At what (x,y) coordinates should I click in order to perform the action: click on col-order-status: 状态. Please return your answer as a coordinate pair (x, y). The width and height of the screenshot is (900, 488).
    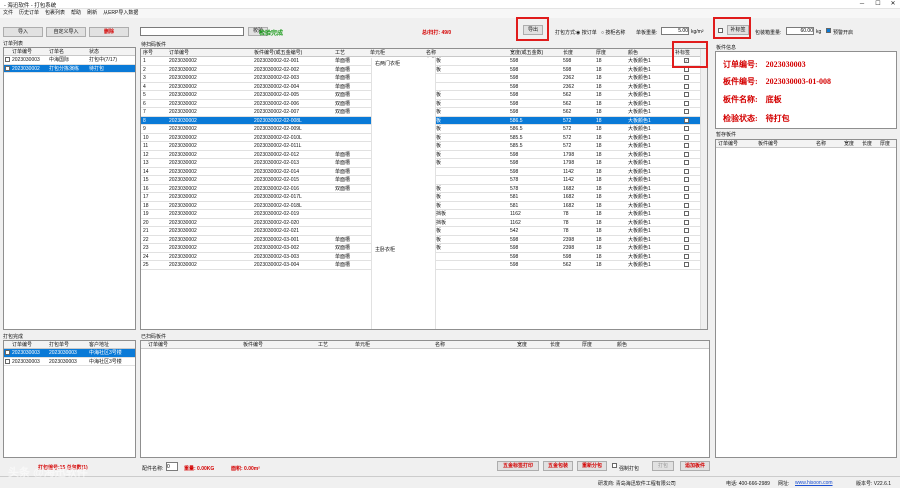
    Looking at the image, I should click on (94, 52).